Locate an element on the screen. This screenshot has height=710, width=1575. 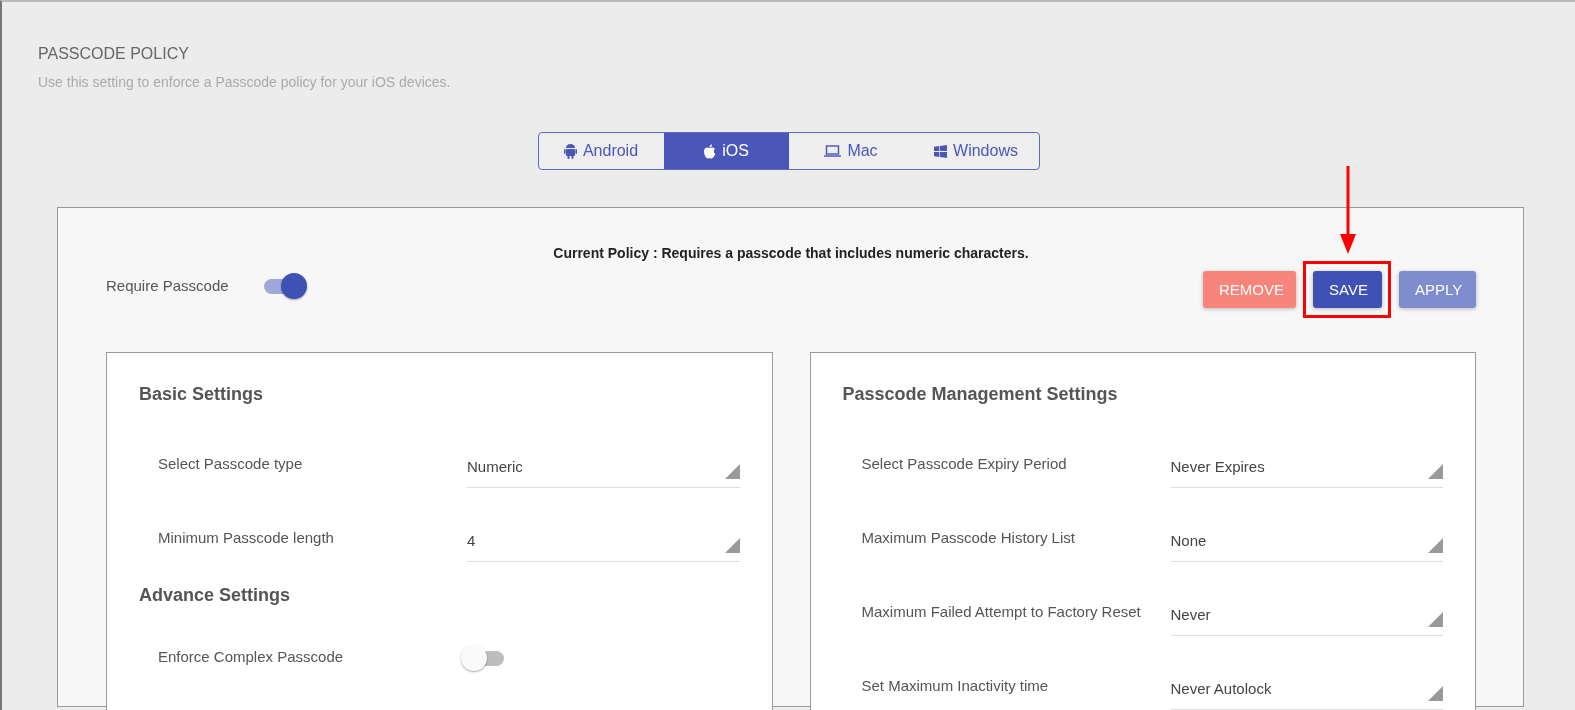
select-dropdown: Never Expires is located at coordinates (1306, 469).